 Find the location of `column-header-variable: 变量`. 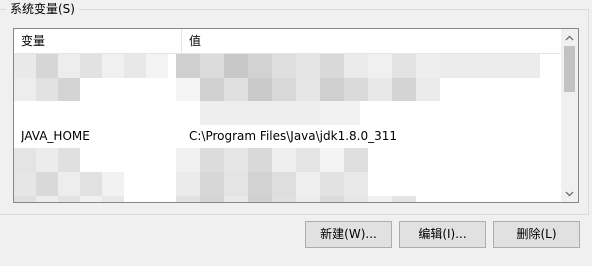

column-header-variable: 变量 is located at coordinates (98, 41).